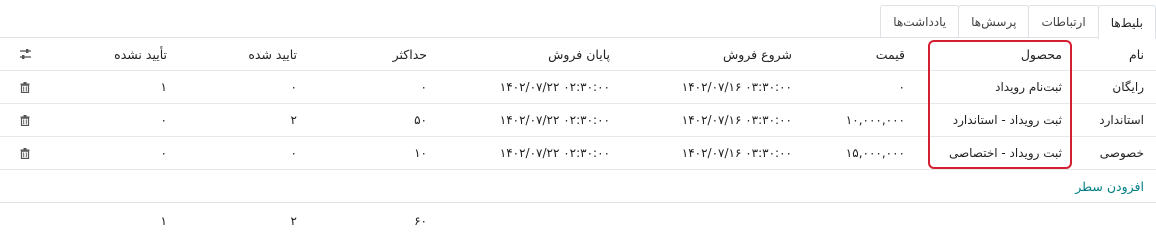 The width and height of the screenshot is (1156, 243). I want to click on column-header-max: حداکثر, so click(378, 54).